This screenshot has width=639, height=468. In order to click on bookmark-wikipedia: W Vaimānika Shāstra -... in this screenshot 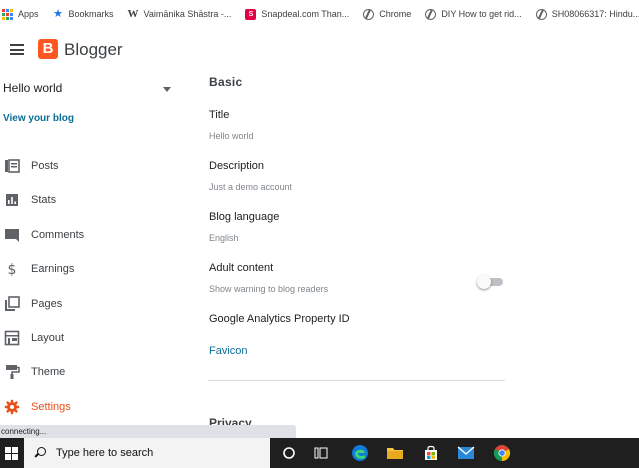, I will do `click(179, 14)`.